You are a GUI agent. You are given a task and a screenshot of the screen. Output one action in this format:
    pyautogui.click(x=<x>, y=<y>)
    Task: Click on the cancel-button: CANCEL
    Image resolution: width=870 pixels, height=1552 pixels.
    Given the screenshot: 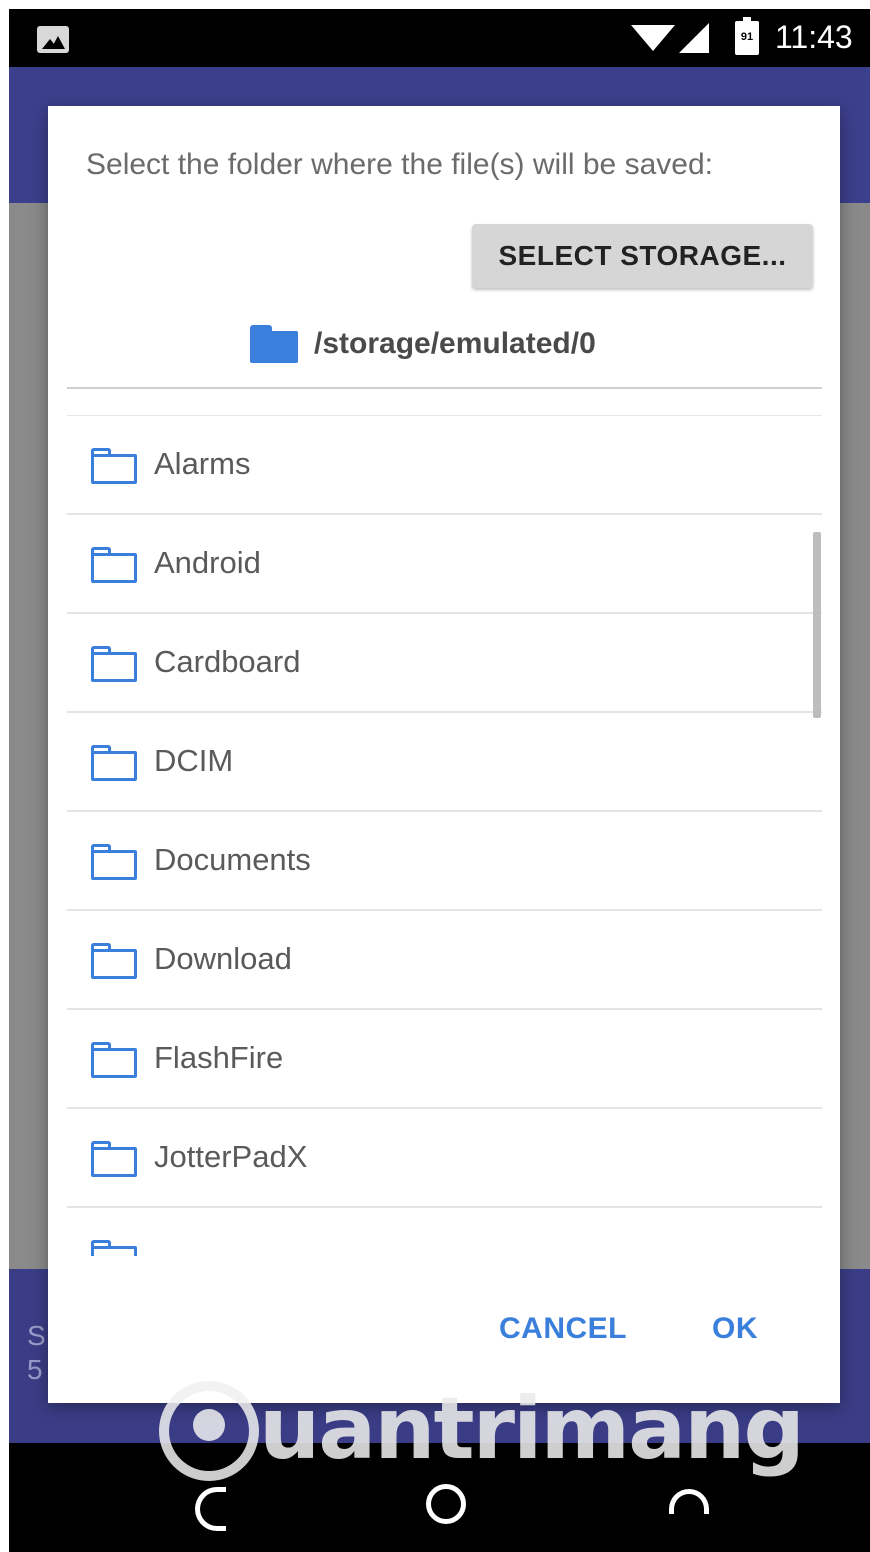 What is the action you would take?
    pyautogui.click(x=563, y=1329)
    